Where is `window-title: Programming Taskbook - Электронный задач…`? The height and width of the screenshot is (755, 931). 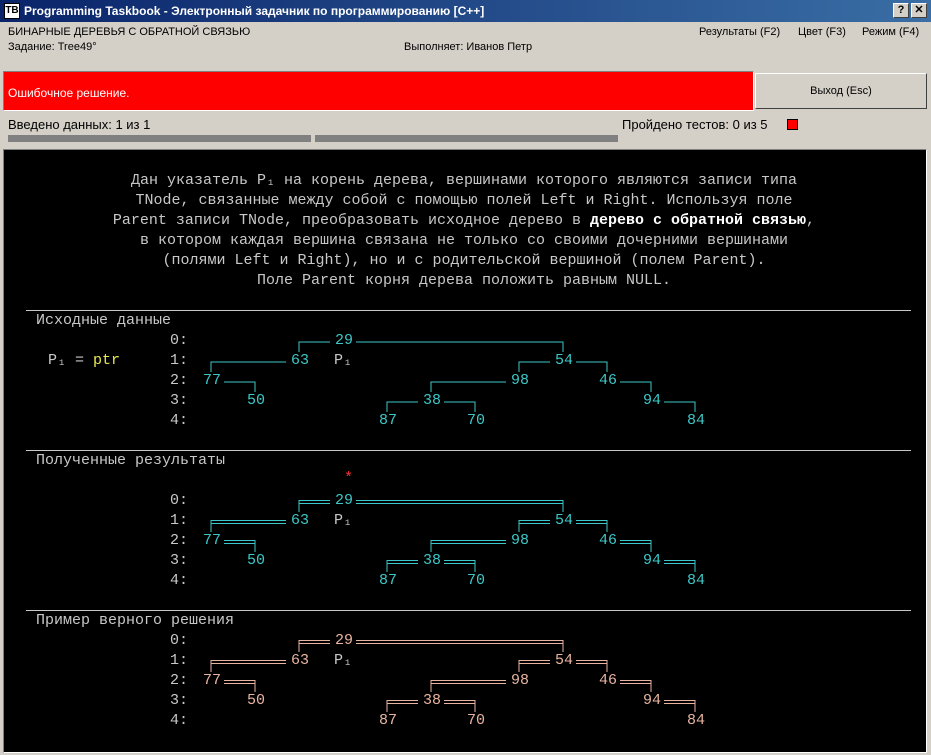
window-title: Programming Taskbook - Электронный задач… is located at coordinates (254, 11).